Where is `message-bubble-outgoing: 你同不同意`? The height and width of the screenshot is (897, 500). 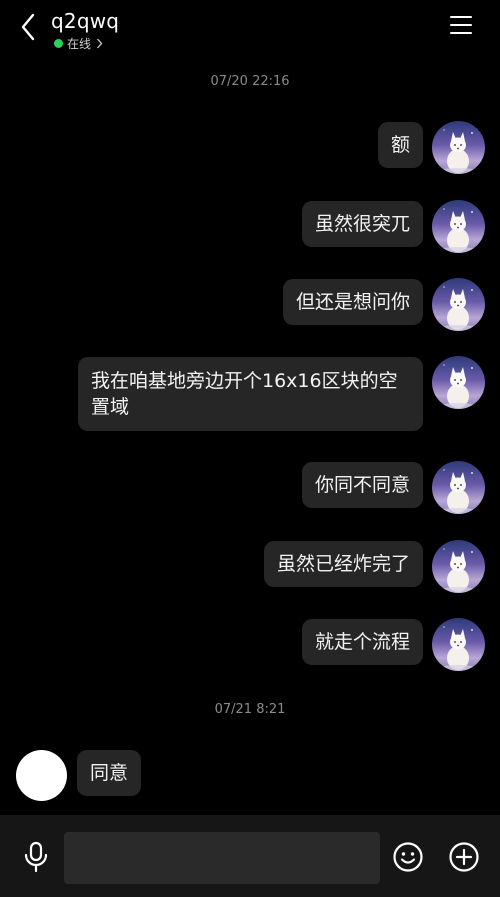
message-bubble-outgoing: 你同不同意 is located at coordinates (362, 485).